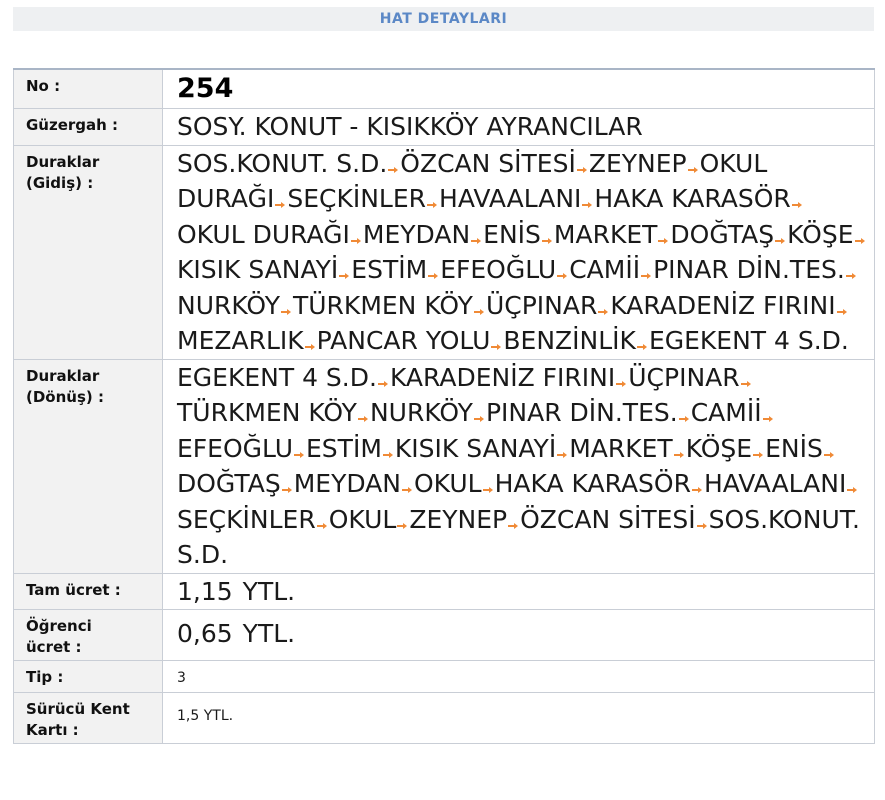 This screenshot has height=800, width=885. I want to click on driver-card-label-line1: Sürücü Kent, so click(78, 709).